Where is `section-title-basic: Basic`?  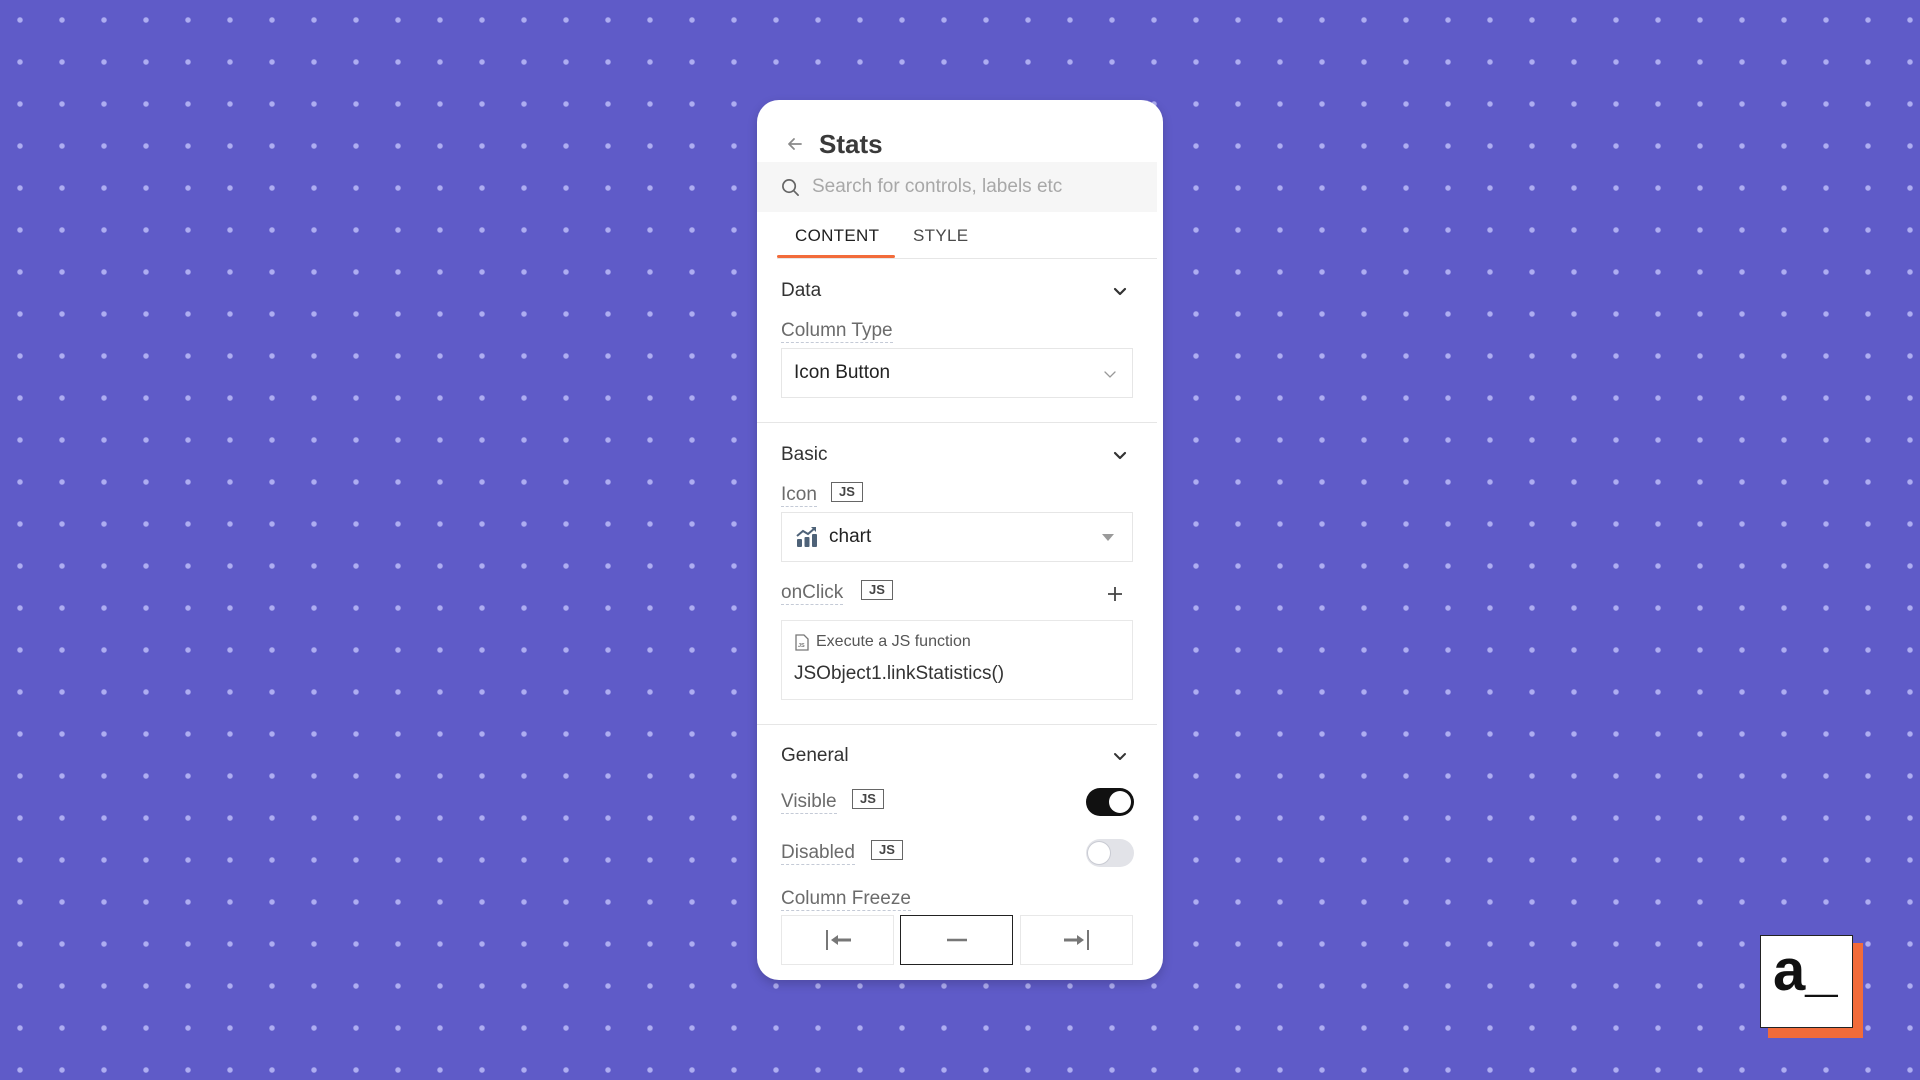 section-title-basic: Basic is located at coordinates (804, 455).